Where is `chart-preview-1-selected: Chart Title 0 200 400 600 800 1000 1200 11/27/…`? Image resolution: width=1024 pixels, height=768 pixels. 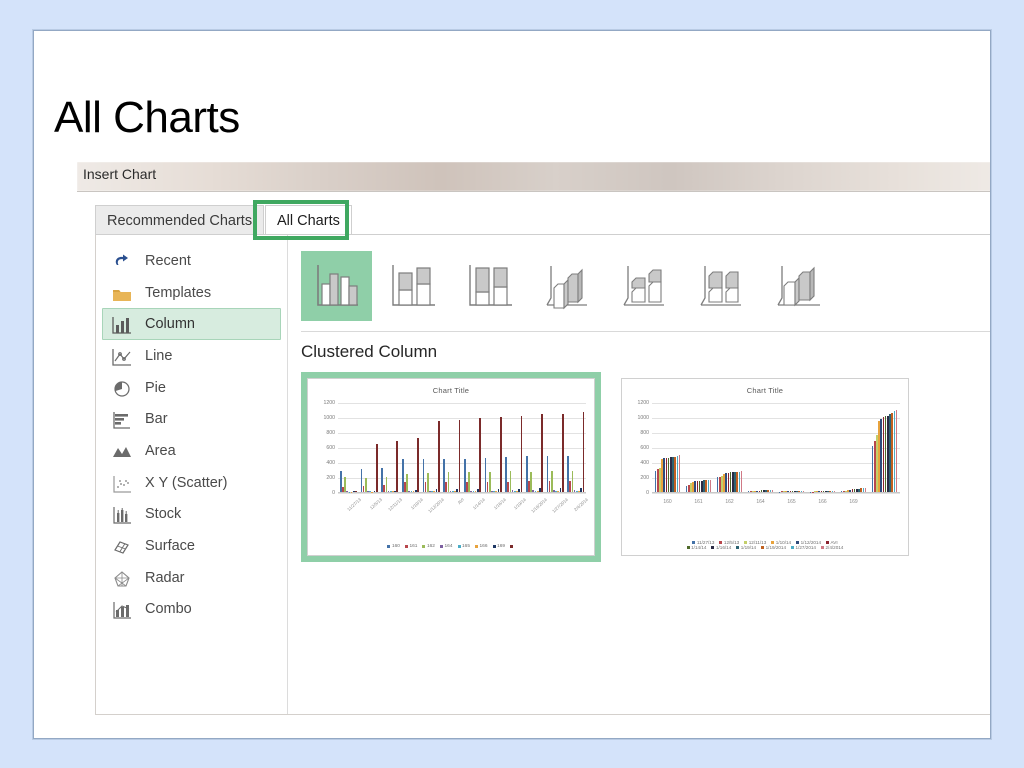 chart-preview-1-selected: Chart Title 0 200 400 600 800 1000 1200 11/27/… is located at coordinates (451, 467).